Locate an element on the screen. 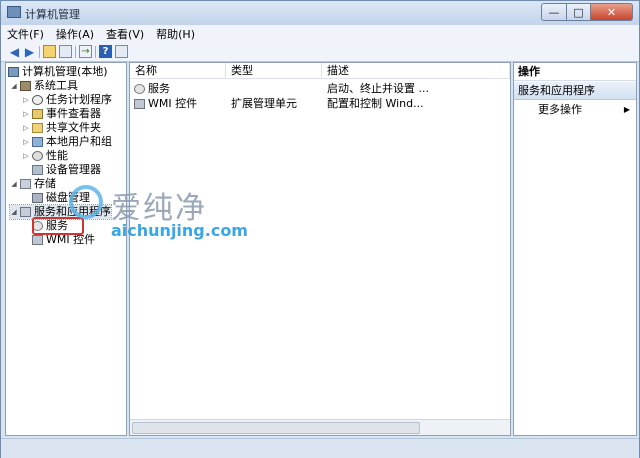 This screenshot has width=640, height=458. status-bar is located at coordinates (320, 448).